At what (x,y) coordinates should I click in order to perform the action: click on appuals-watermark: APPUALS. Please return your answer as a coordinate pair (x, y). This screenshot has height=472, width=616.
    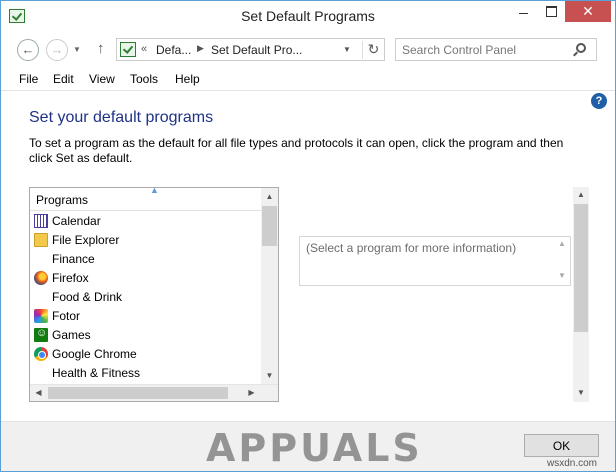
    Looking at the image, I should click on (314, 448).